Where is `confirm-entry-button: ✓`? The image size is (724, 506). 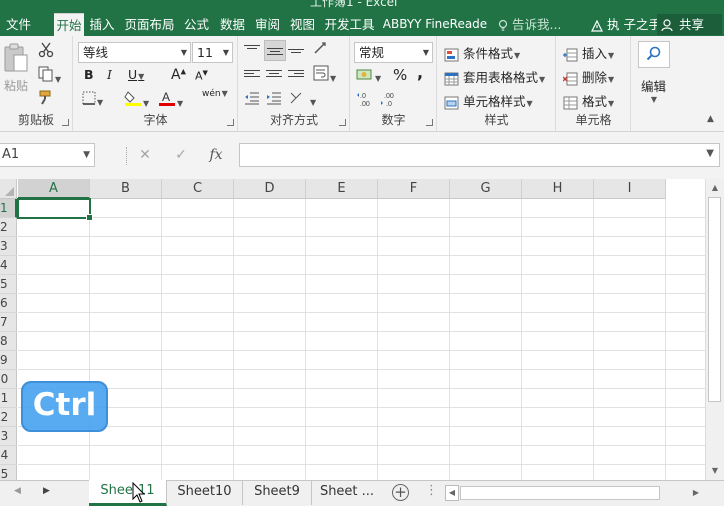 confirm-entry-button: ✓ is located at coordinates (181, 155).